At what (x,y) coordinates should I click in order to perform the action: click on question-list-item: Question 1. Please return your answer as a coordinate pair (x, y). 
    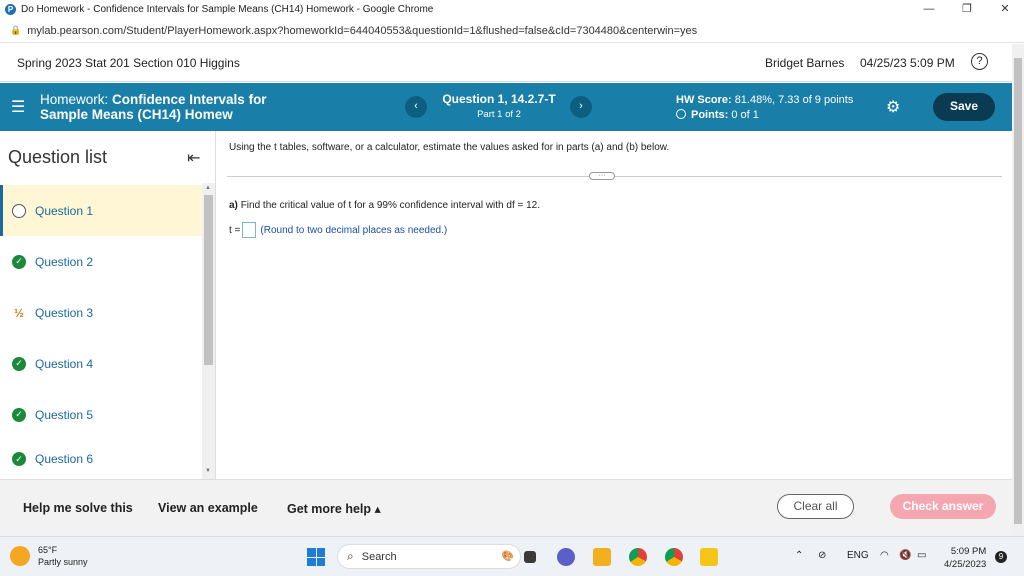
    Looking at the image, I should click on (101, 210).